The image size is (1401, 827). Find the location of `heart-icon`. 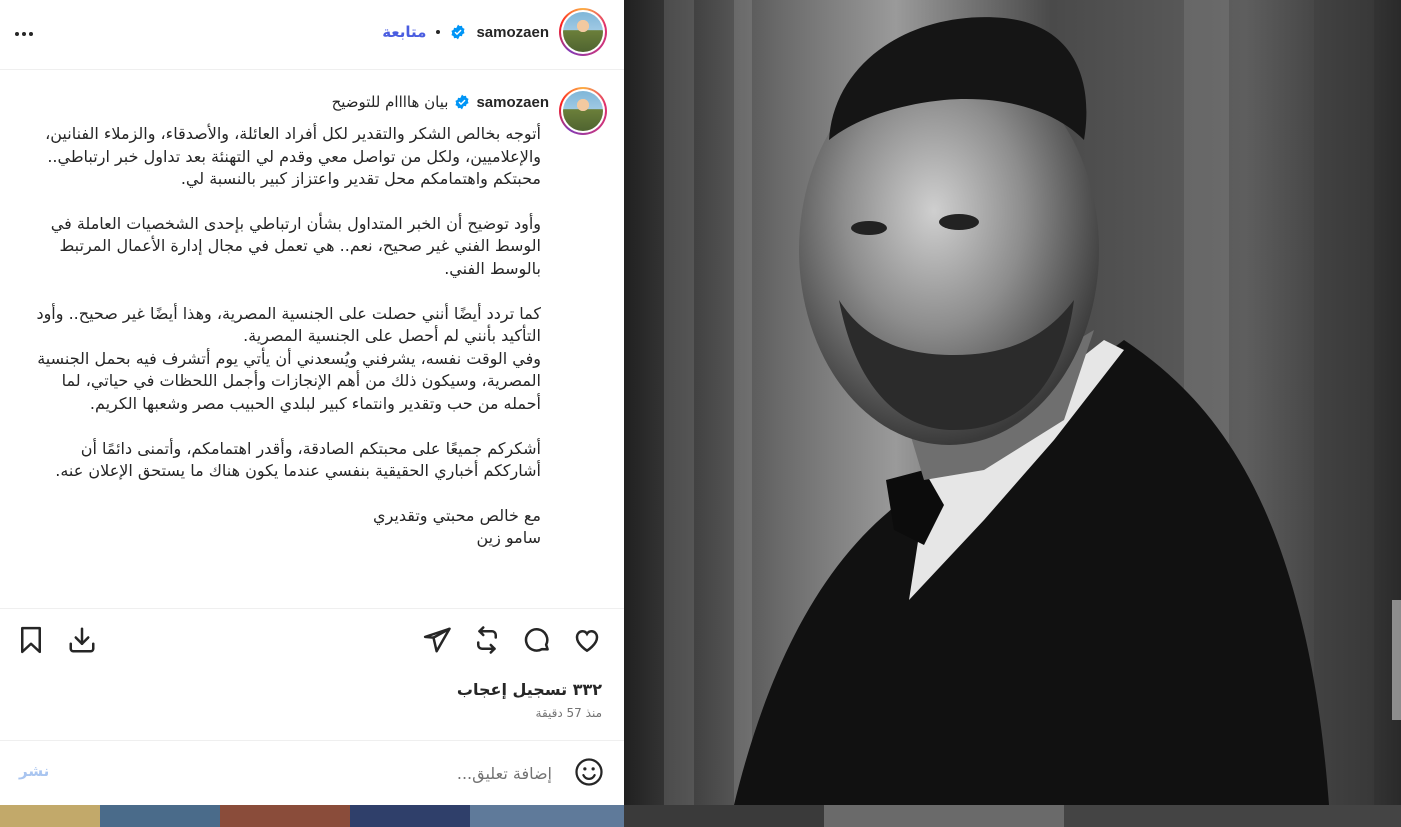

heart-icon is located at coordinates (587, 640).